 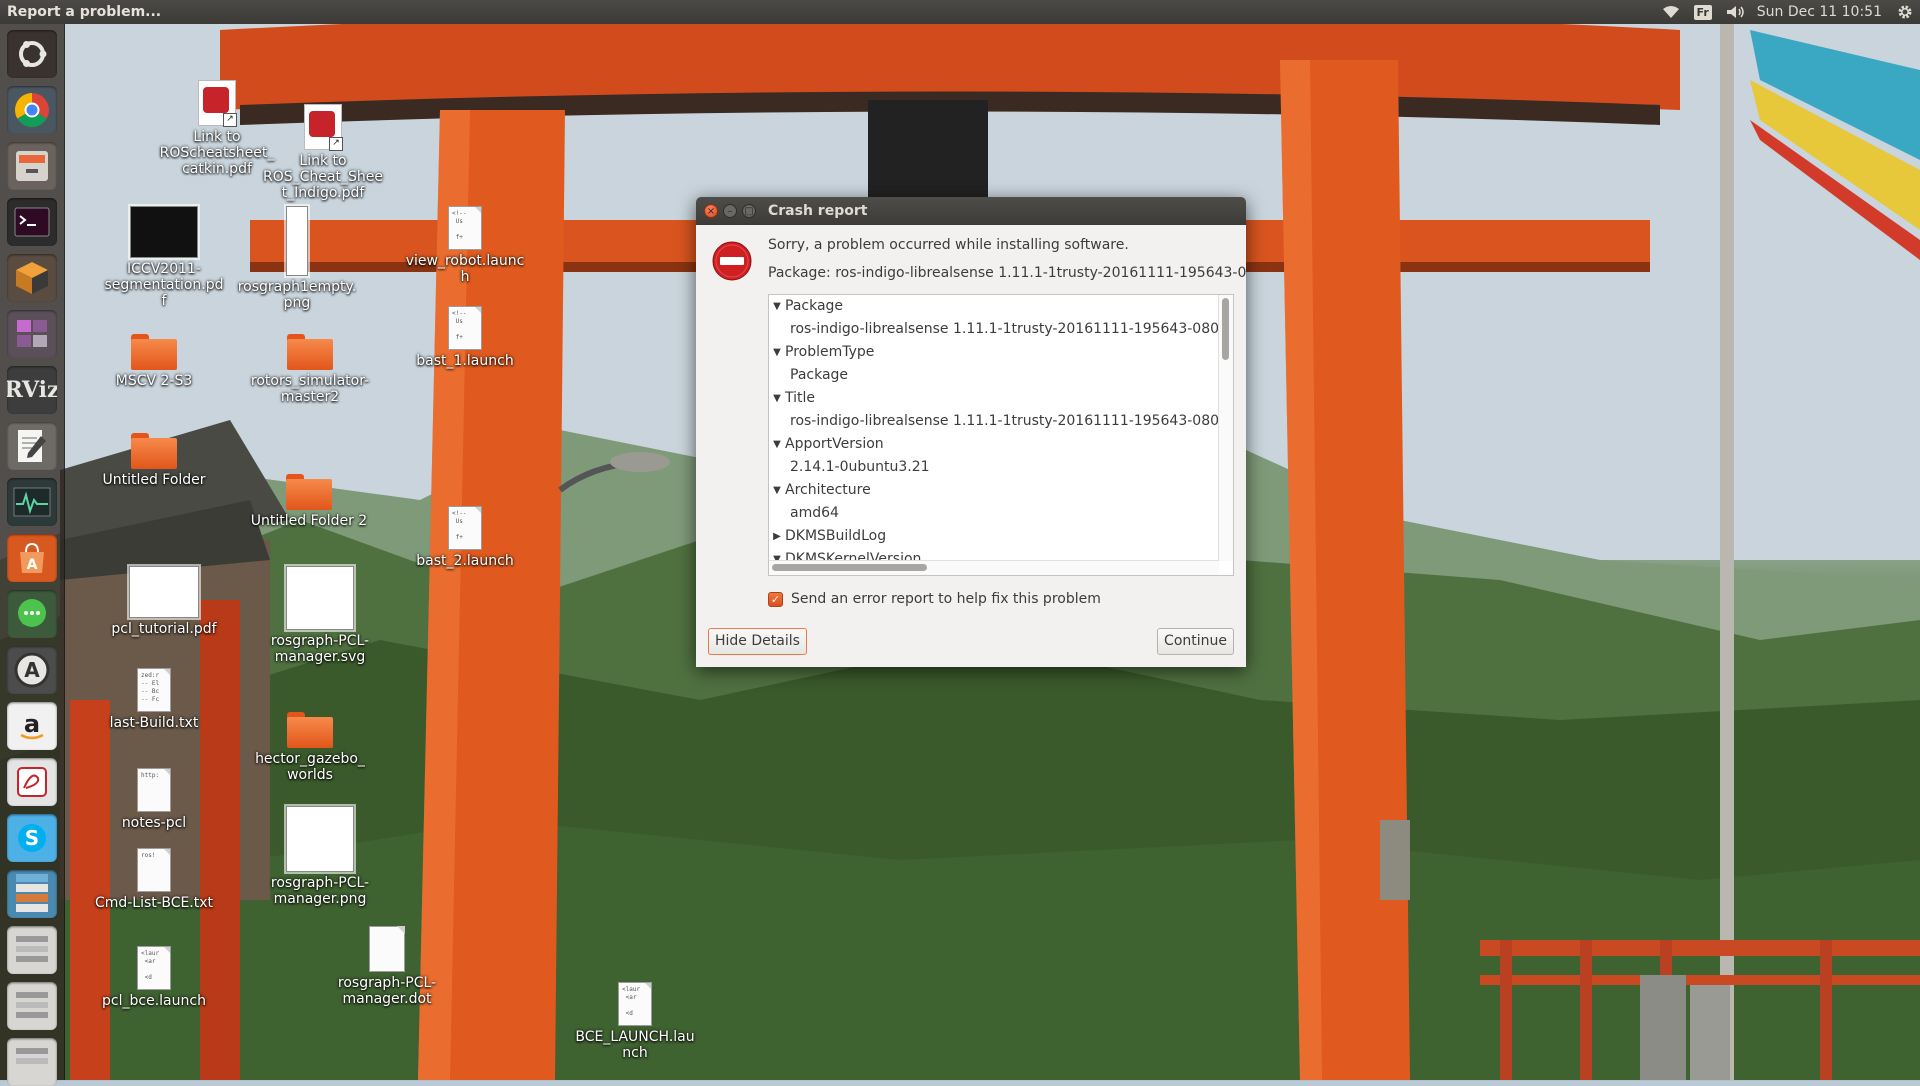 I want to click on desktop-icon-bce-launch: <laur <ar <d BCE_LAUNCH.launch, so click(x=635, y=1021).